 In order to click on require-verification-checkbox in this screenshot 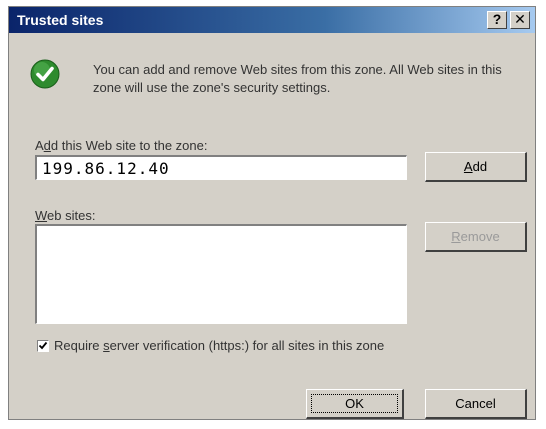, I will do `click(43, 346)`.